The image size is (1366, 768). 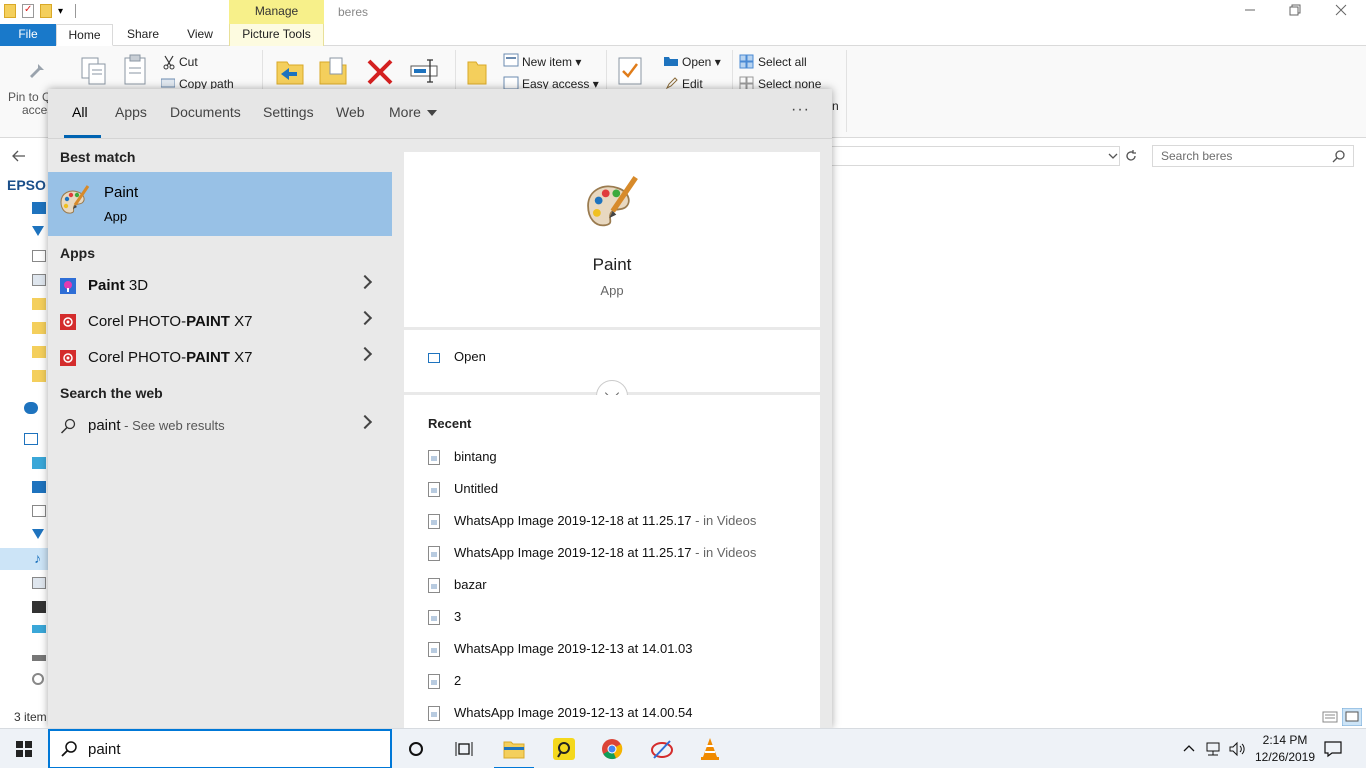 What do you see at coordinates (188, 62) in the screenshot?
I see `cut-button: Cut` at bounding box center [188, 62].